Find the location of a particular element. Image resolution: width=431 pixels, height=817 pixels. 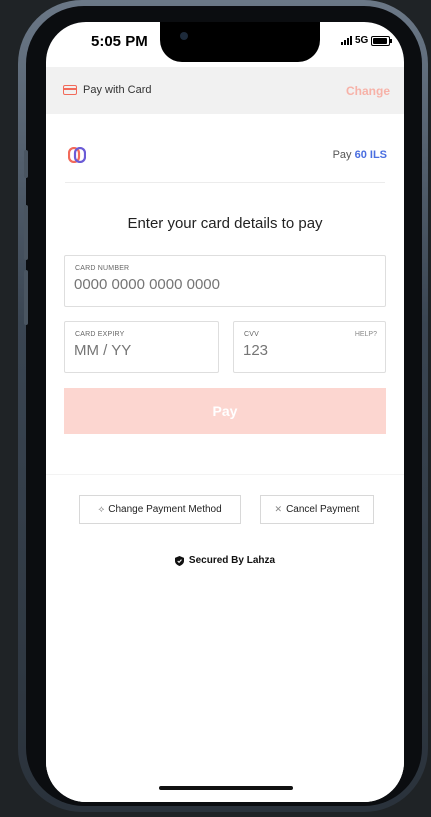

change-payment-method-label: Change Payment Method is located at coordinates (165, 509).